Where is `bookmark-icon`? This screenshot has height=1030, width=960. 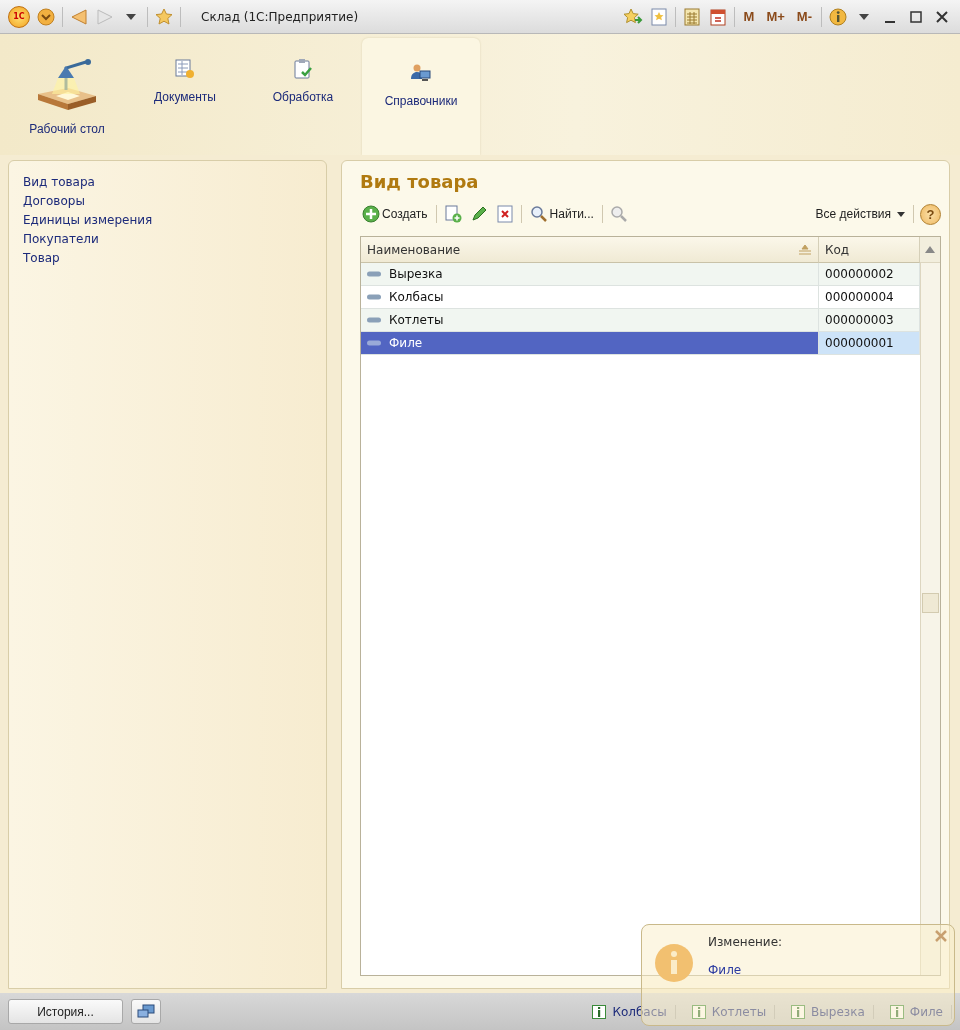 bookmark-icon is located at coordinates (658, 16).